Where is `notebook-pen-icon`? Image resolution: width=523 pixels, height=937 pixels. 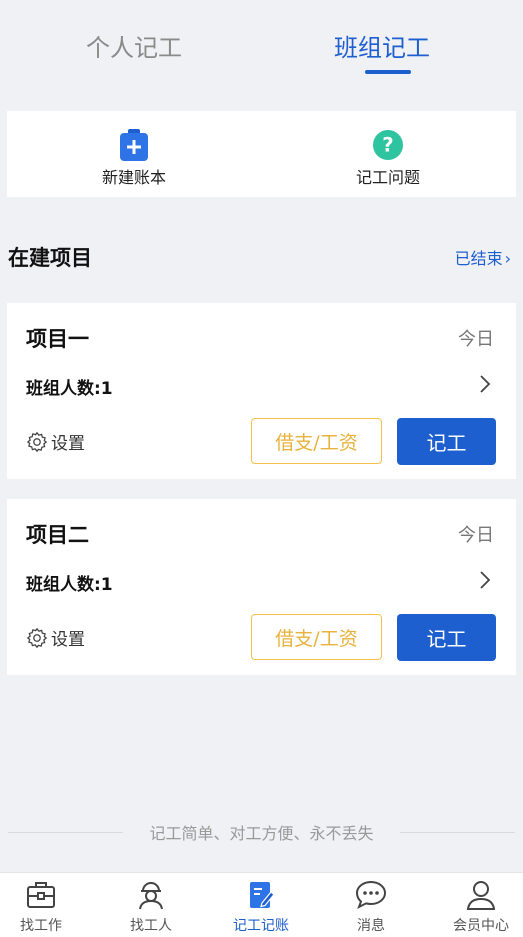
notebook-pen-icon is located at coordinates (262, 895).